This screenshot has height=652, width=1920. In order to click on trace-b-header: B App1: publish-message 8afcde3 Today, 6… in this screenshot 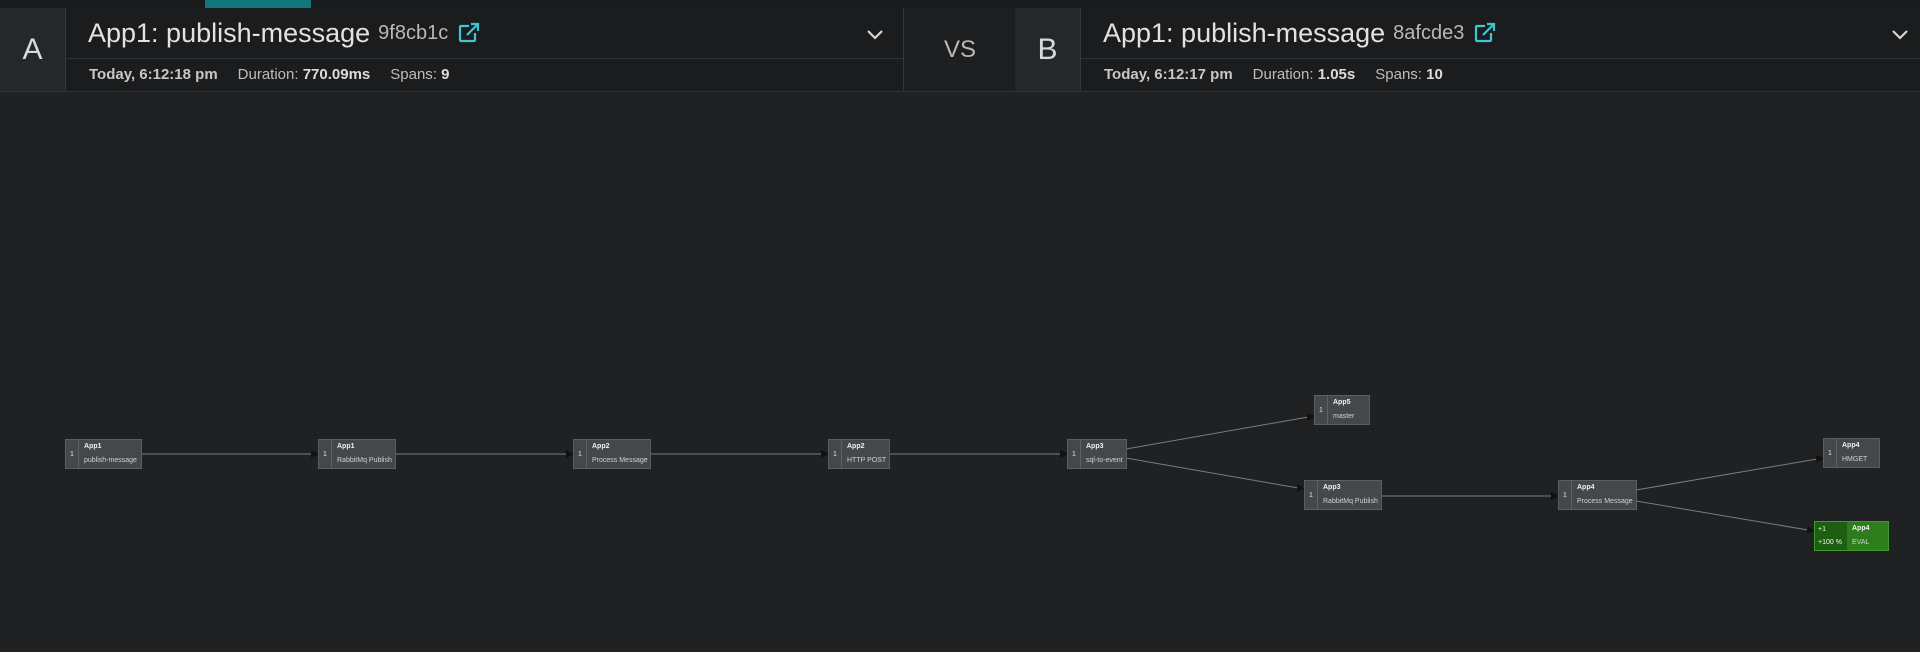, I will do `click(1467, 49)`.